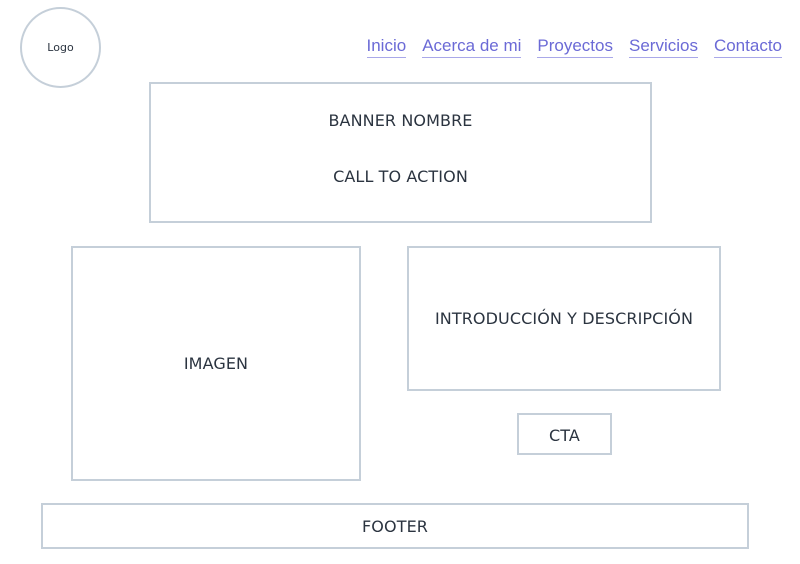 The image size is (800, 564). I want to click on logo-label: Logo, so click(60, 47).